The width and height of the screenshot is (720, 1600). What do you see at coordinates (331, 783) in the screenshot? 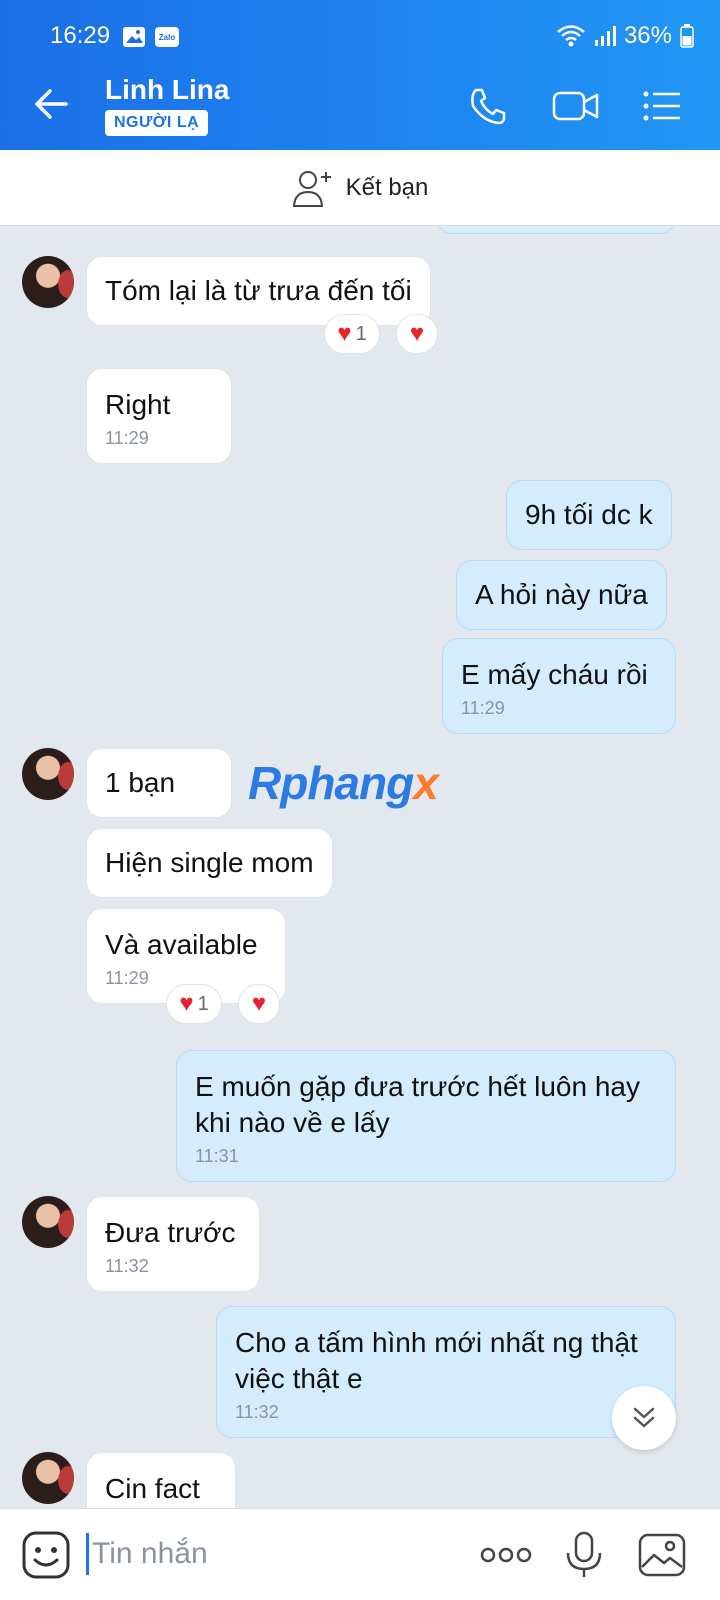
I see `watermark-part1: Rphang` at bounding box center [331, 783].